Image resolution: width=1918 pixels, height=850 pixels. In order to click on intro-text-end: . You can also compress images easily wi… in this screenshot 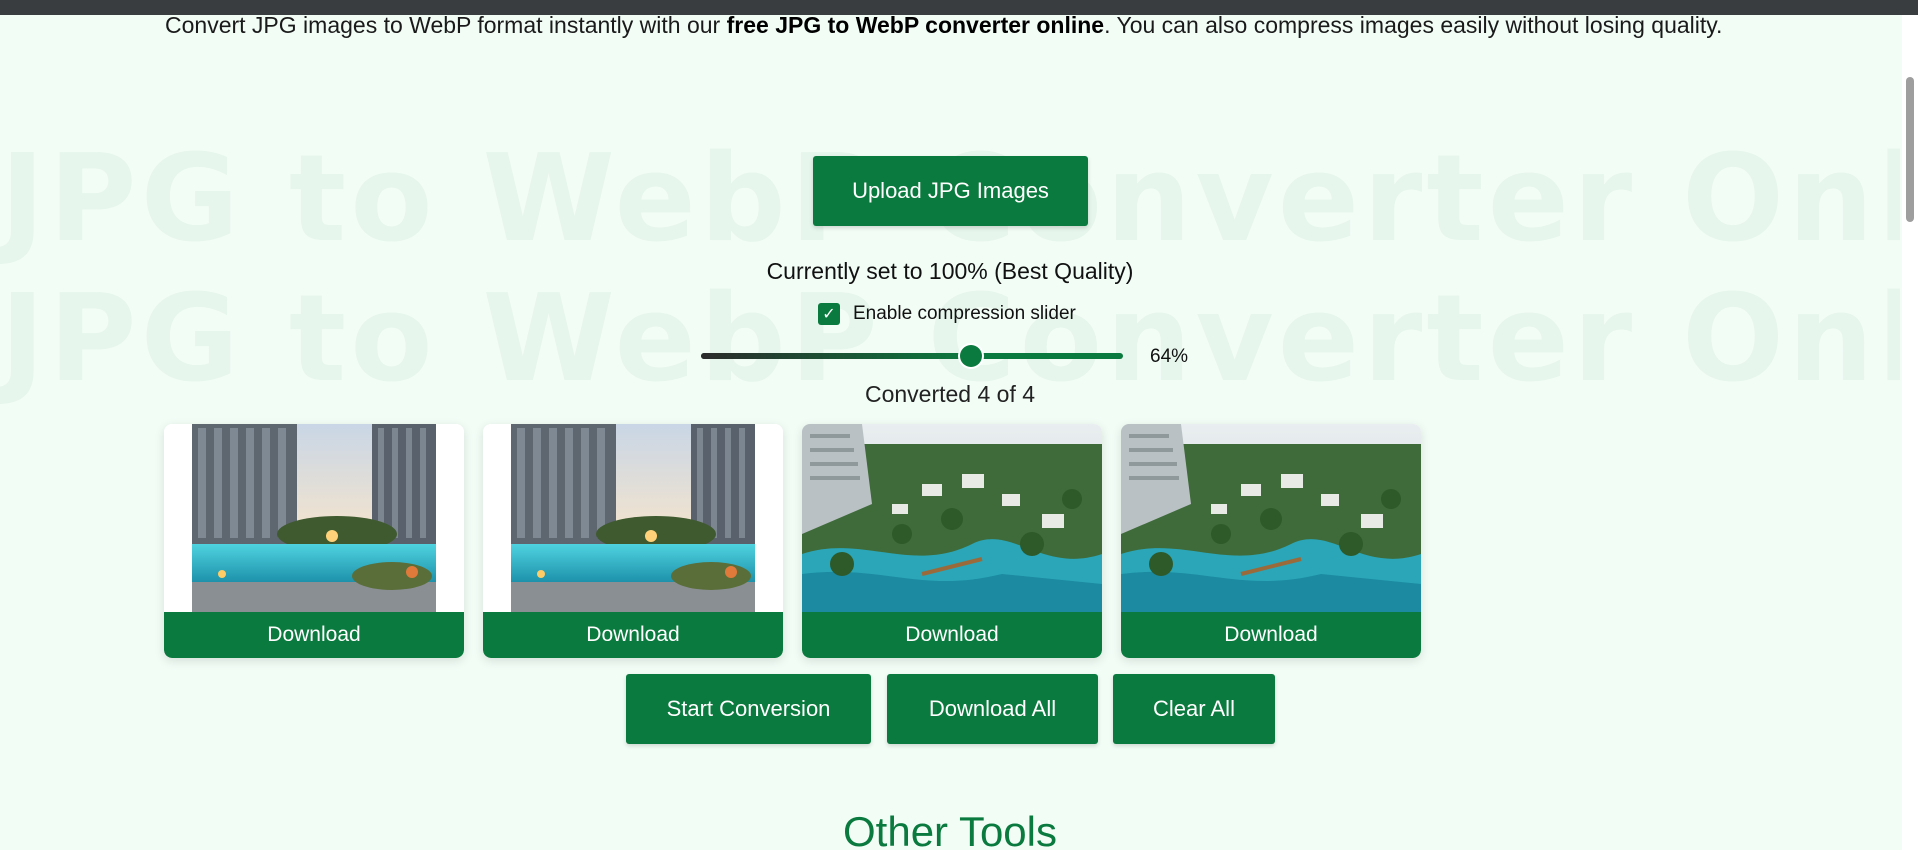, I will do `click(1413, 25)`.